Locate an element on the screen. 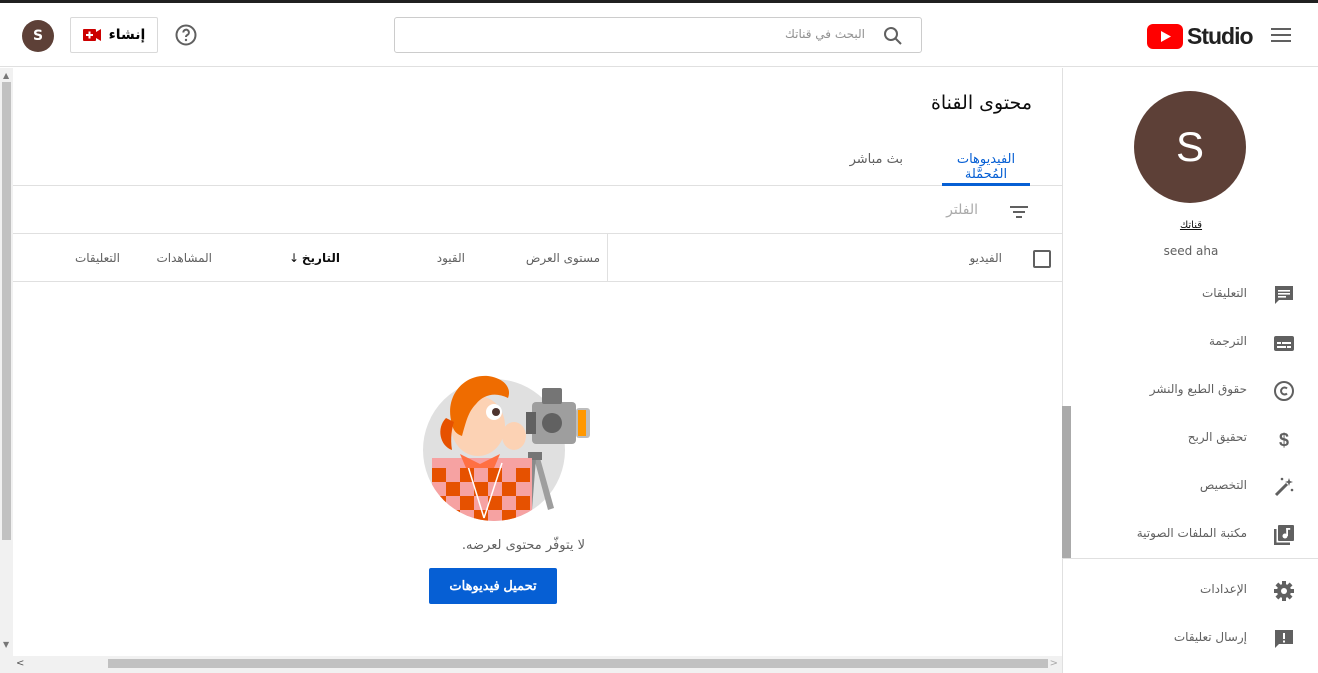  create-video-icon is located at coordinates (91, 35).